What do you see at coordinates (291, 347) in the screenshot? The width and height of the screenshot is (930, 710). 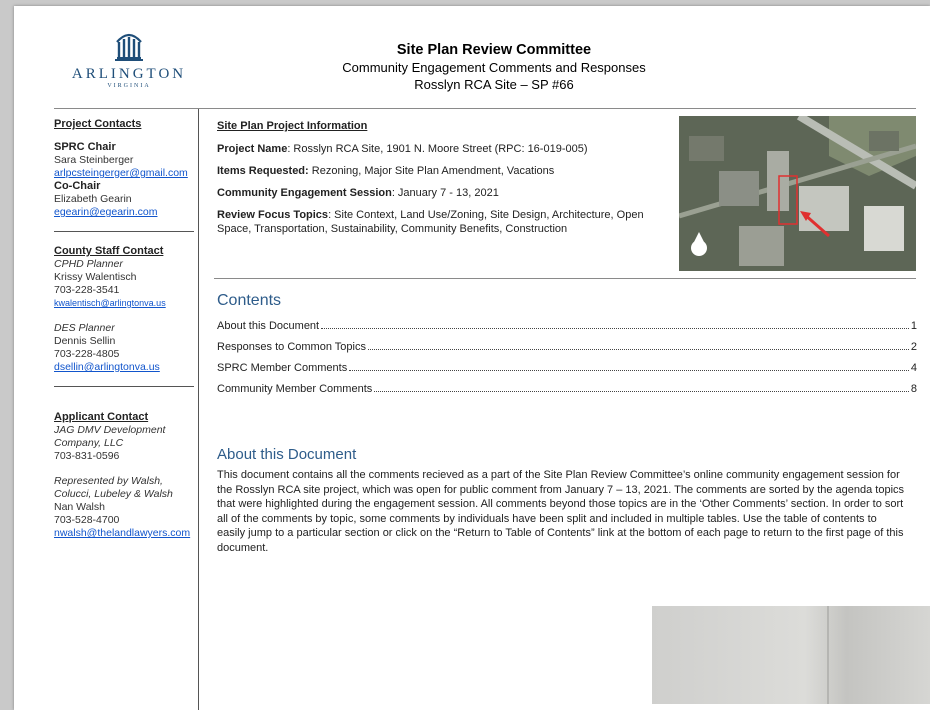 I see `toc-item-label: Responses to Common Topics` at bounding box center [291, 347].